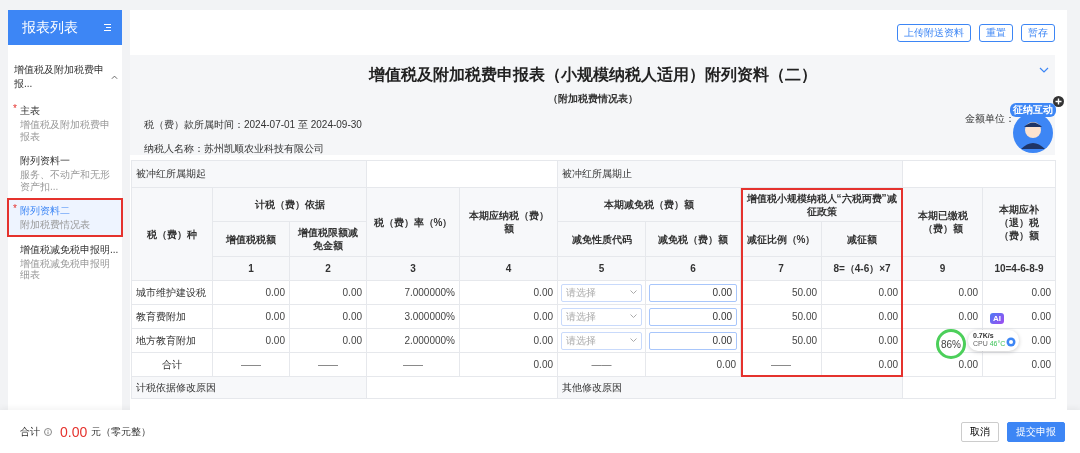 The width and height of the screenshot is (1080, 453). What do you see at coordinates (592, 99) in the screenshot?
I see `form-subtitle: （附加税费情况表）` at bounding box center [592, 99].